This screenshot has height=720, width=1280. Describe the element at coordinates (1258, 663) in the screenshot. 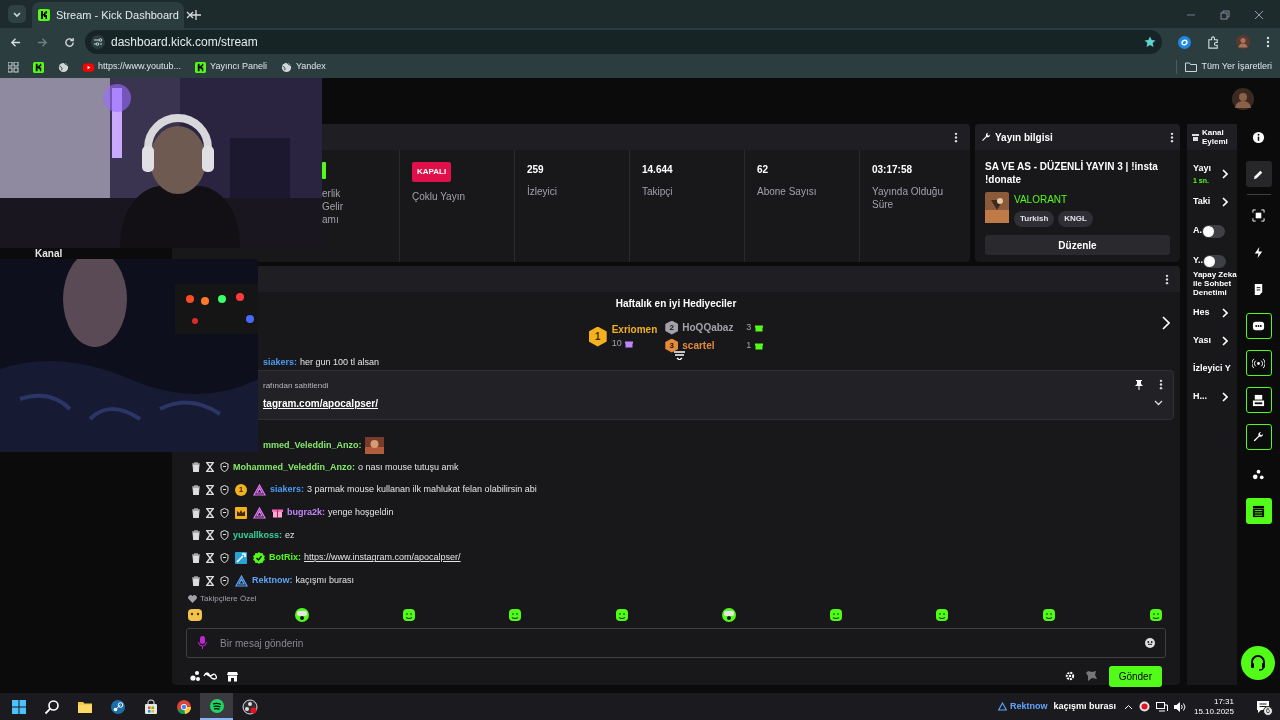

I see `support-button` at that location.